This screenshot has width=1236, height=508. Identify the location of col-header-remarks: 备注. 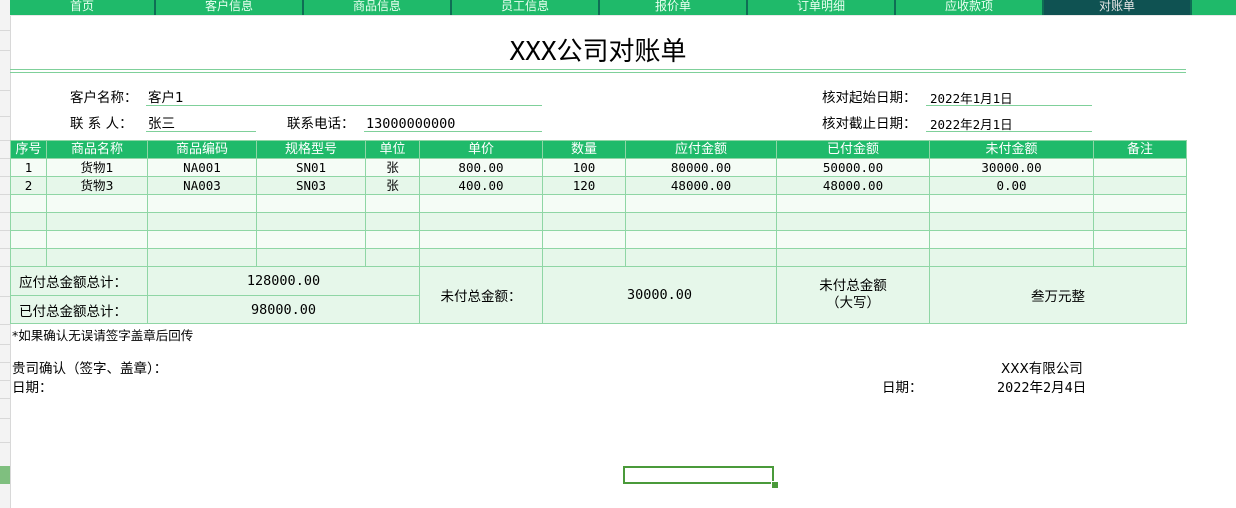
(1140, 149).